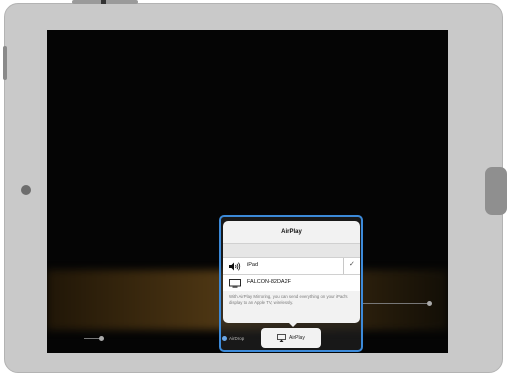  What do you see at coordinates (269, 282) in the screenshot?
I see `device-label: FALCON-82DA2F` at bounding box center [269, 282].